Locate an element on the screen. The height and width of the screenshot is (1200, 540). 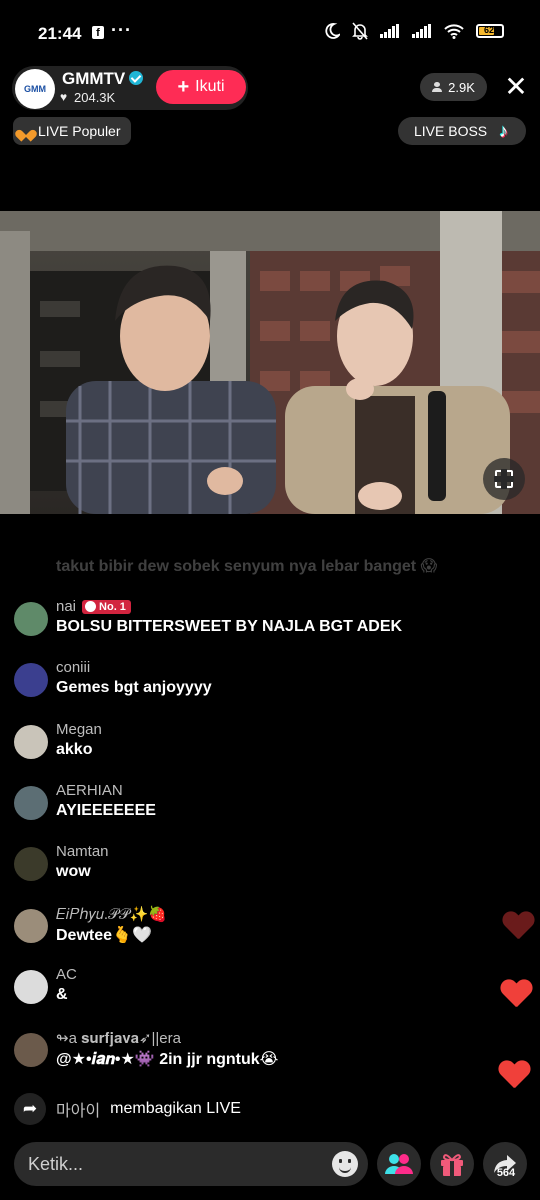
mute-bell-icon is located at coordinates (360, 31).